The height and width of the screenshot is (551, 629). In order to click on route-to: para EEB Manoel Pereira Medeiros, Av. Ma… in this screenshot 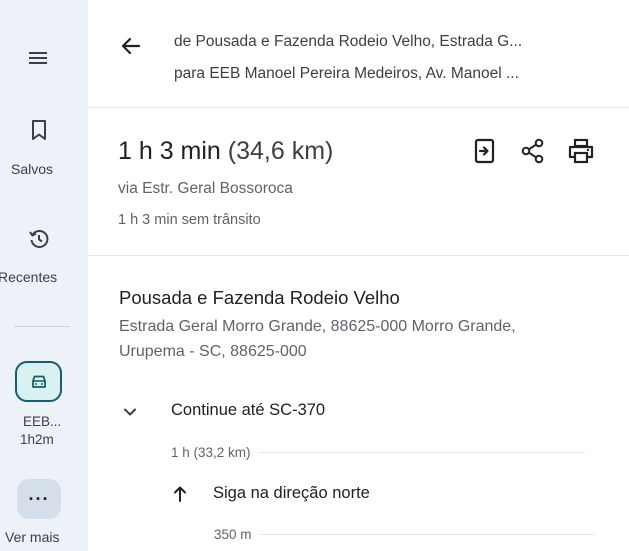, I will do `click(346, 74)`.